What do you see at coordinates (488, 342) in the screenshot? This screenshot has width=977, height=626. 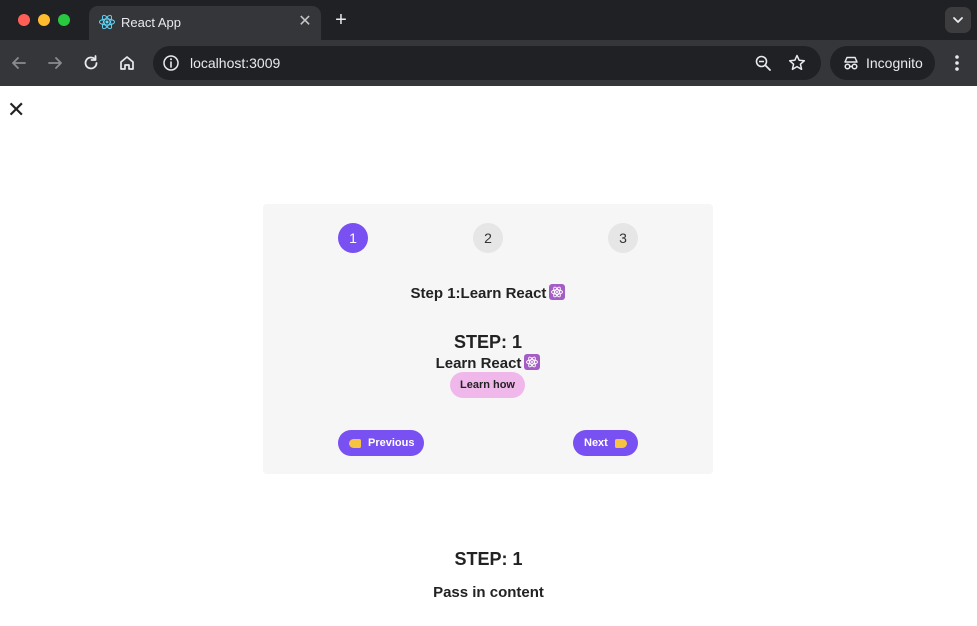 I see `message-step-label: STEP: 1` at bounding box center [488, 342].